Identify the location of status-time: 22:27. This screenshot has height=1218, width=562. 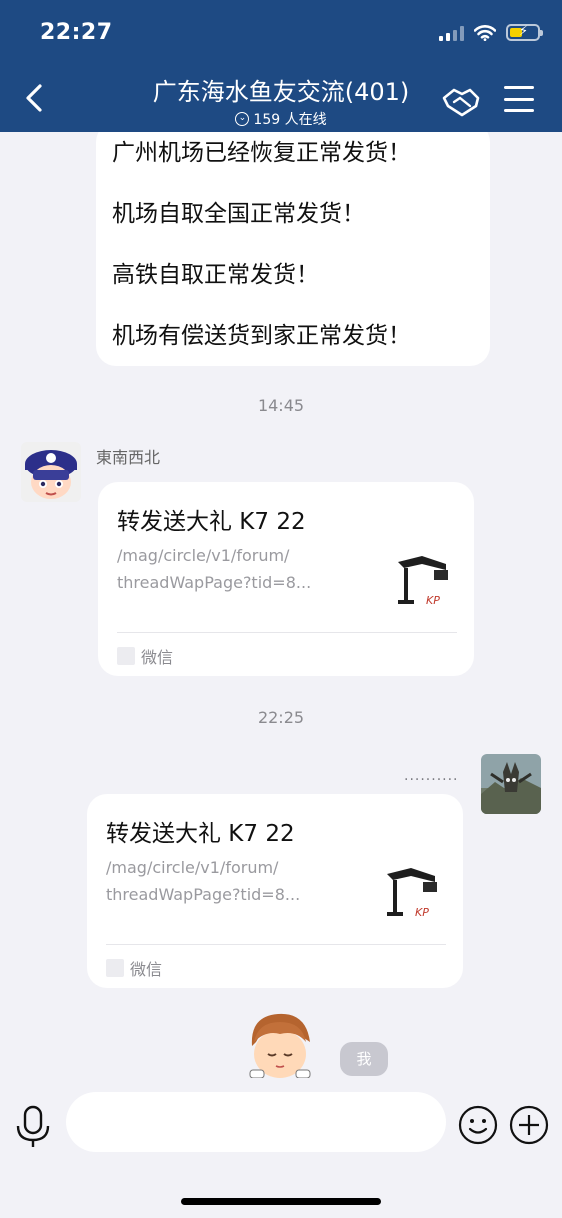
(76, 32).